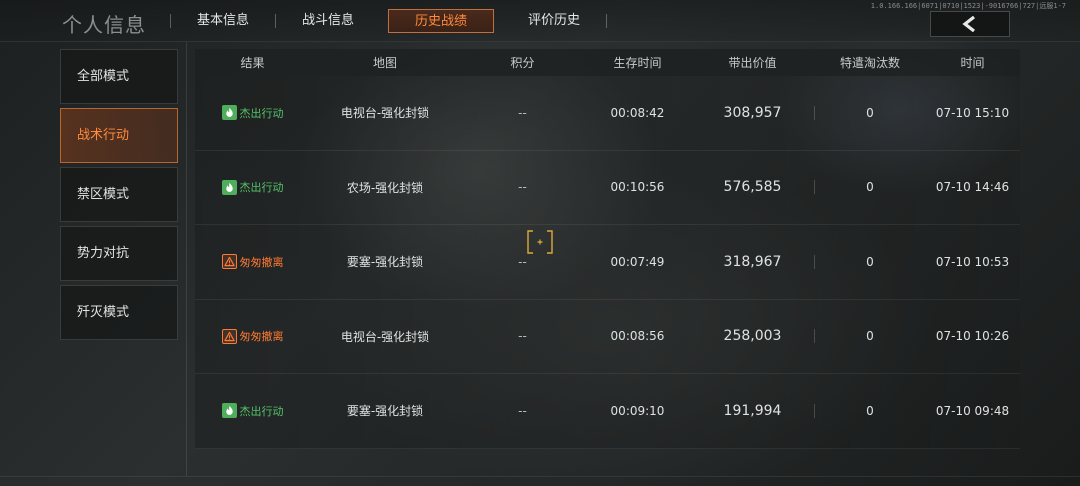  Describe the element at coordinates (223, 21) in the screenshot. I see `tab-basic-info: 基本信息` at that location.